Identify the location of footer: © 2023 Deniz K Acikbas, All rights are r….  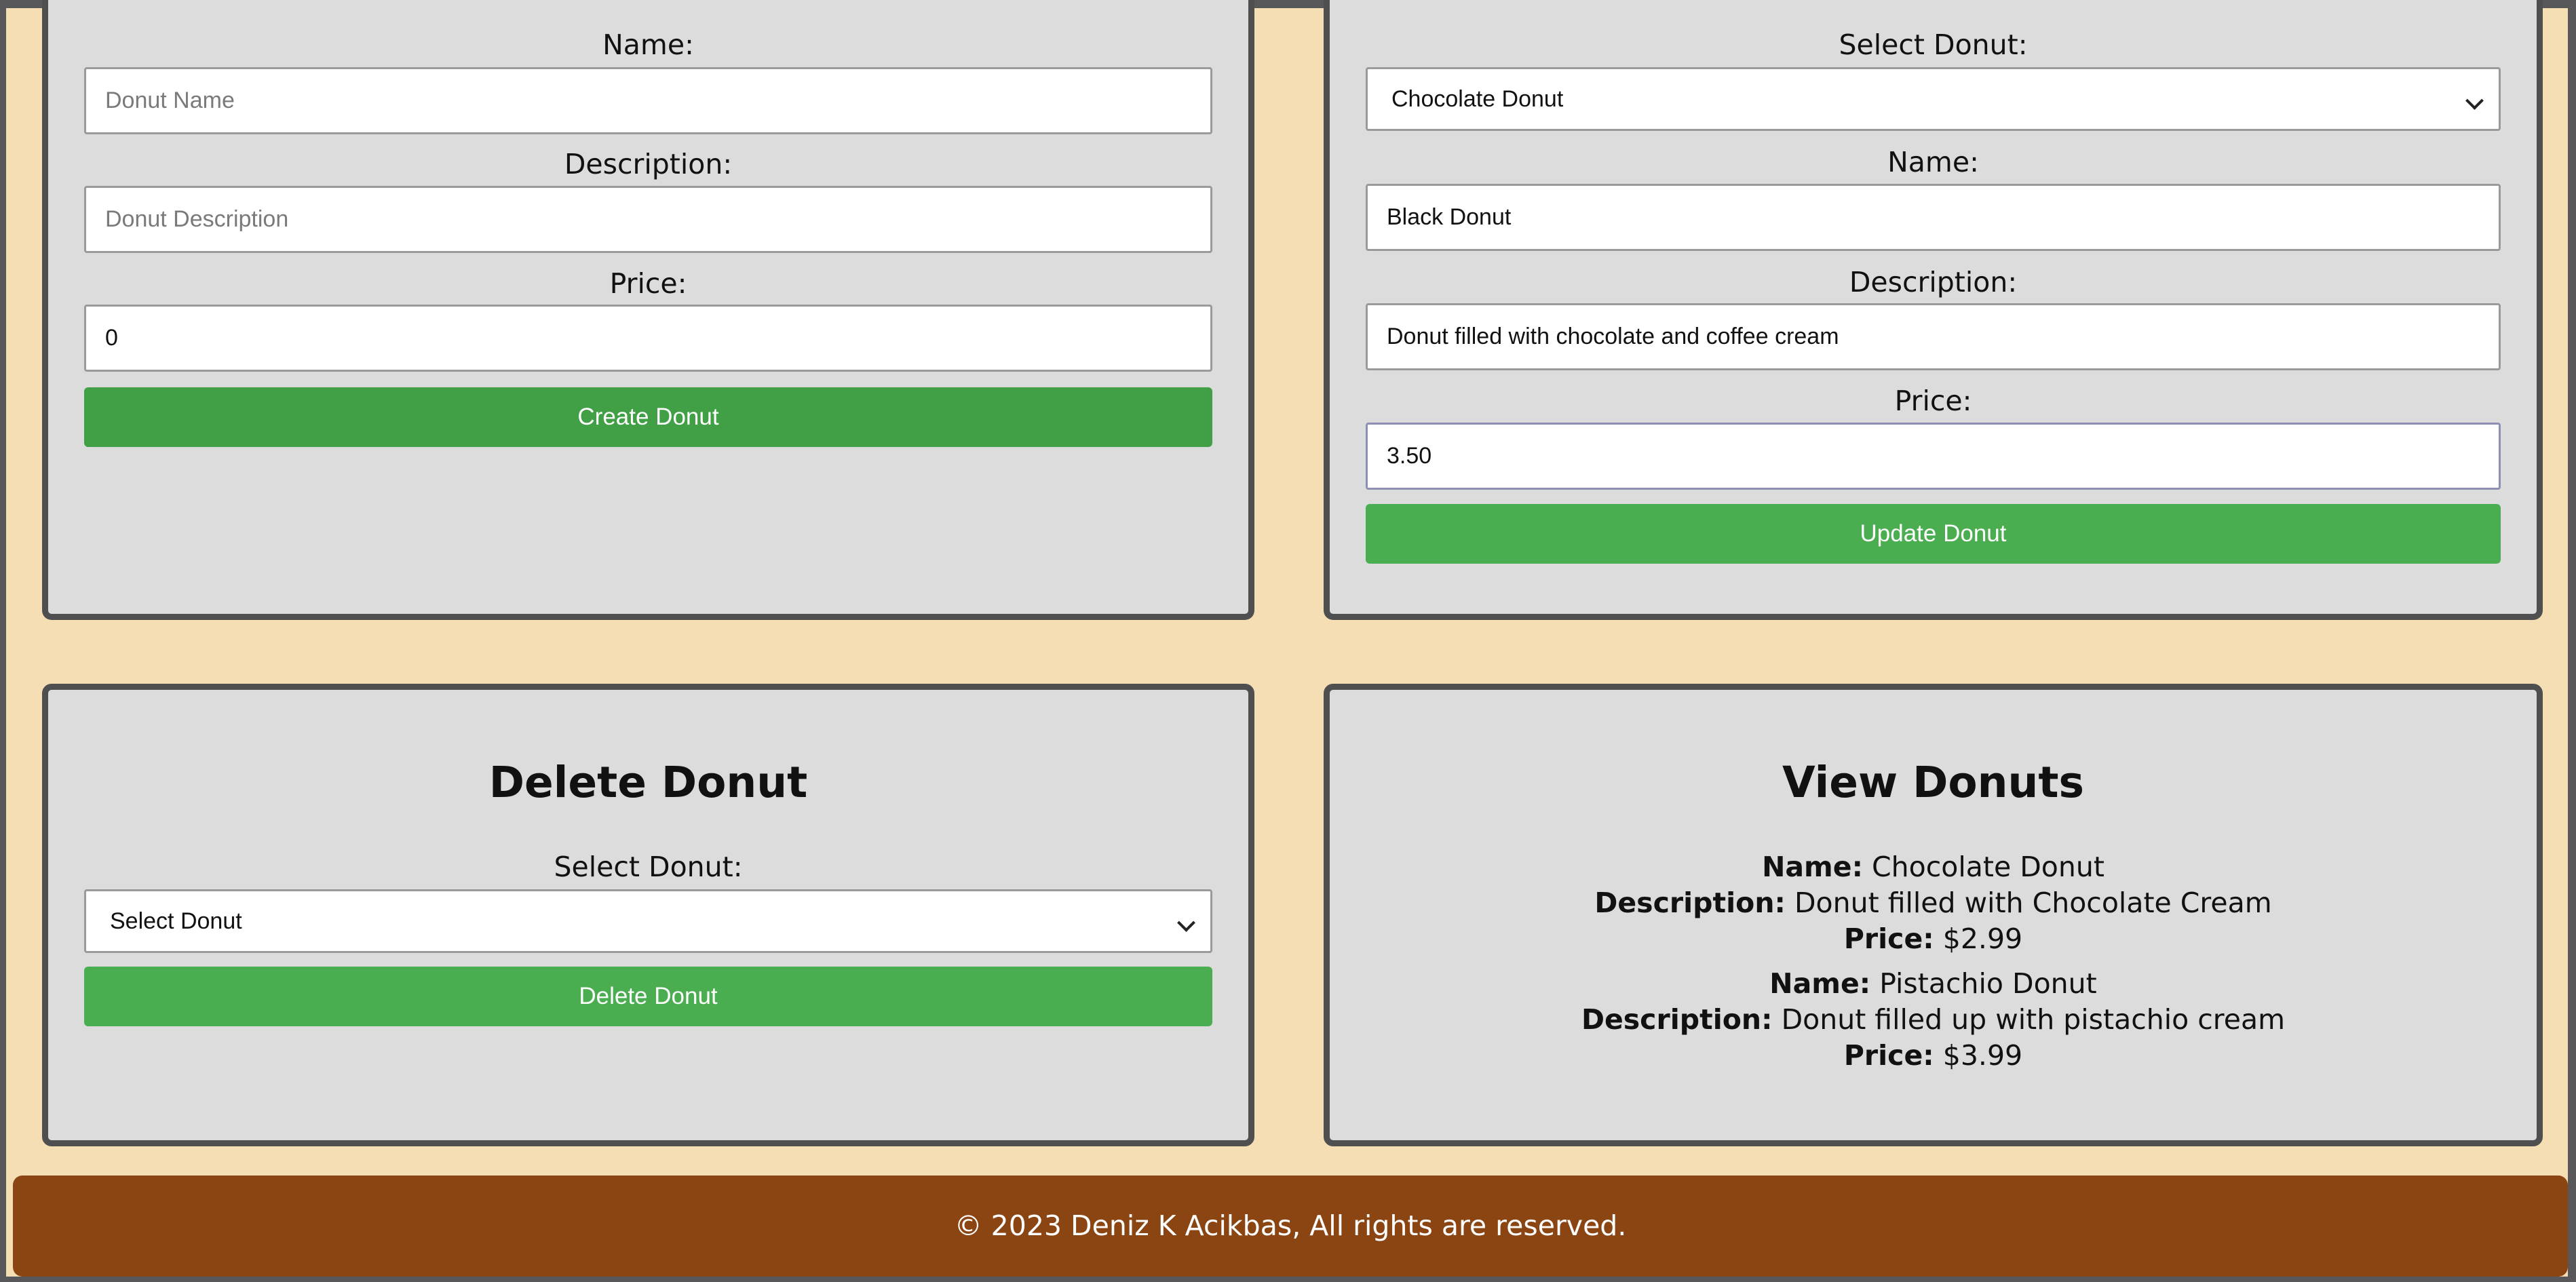
(1290, 1226).